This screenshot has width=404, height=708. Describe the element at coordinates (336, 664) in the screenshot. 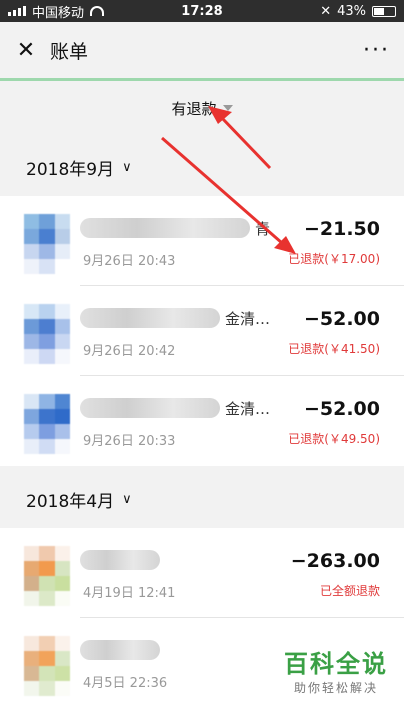

I see `watermark-title: 百科全说` at that location.